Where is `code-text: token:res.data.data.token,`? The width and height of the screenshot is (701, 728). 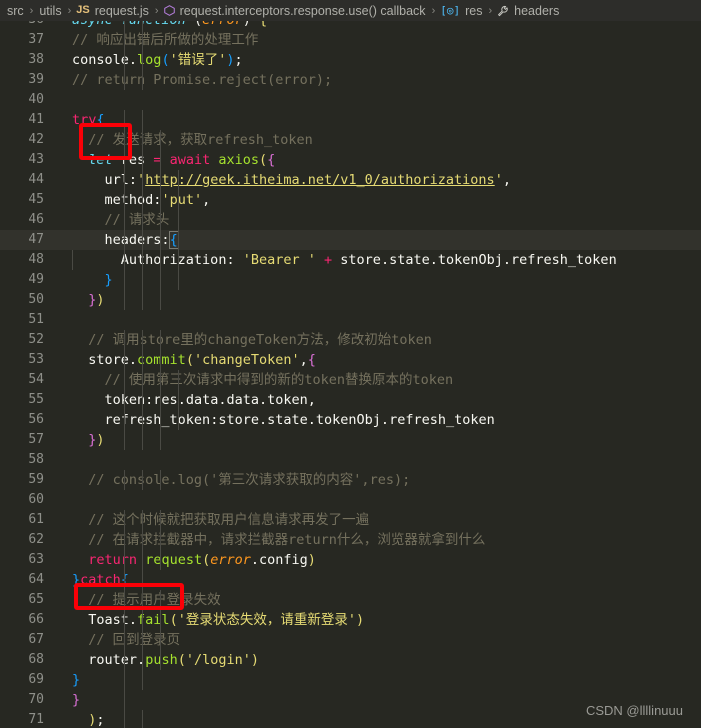
code-text: token:res.data.data.token, is located at coordinates (380, 400).